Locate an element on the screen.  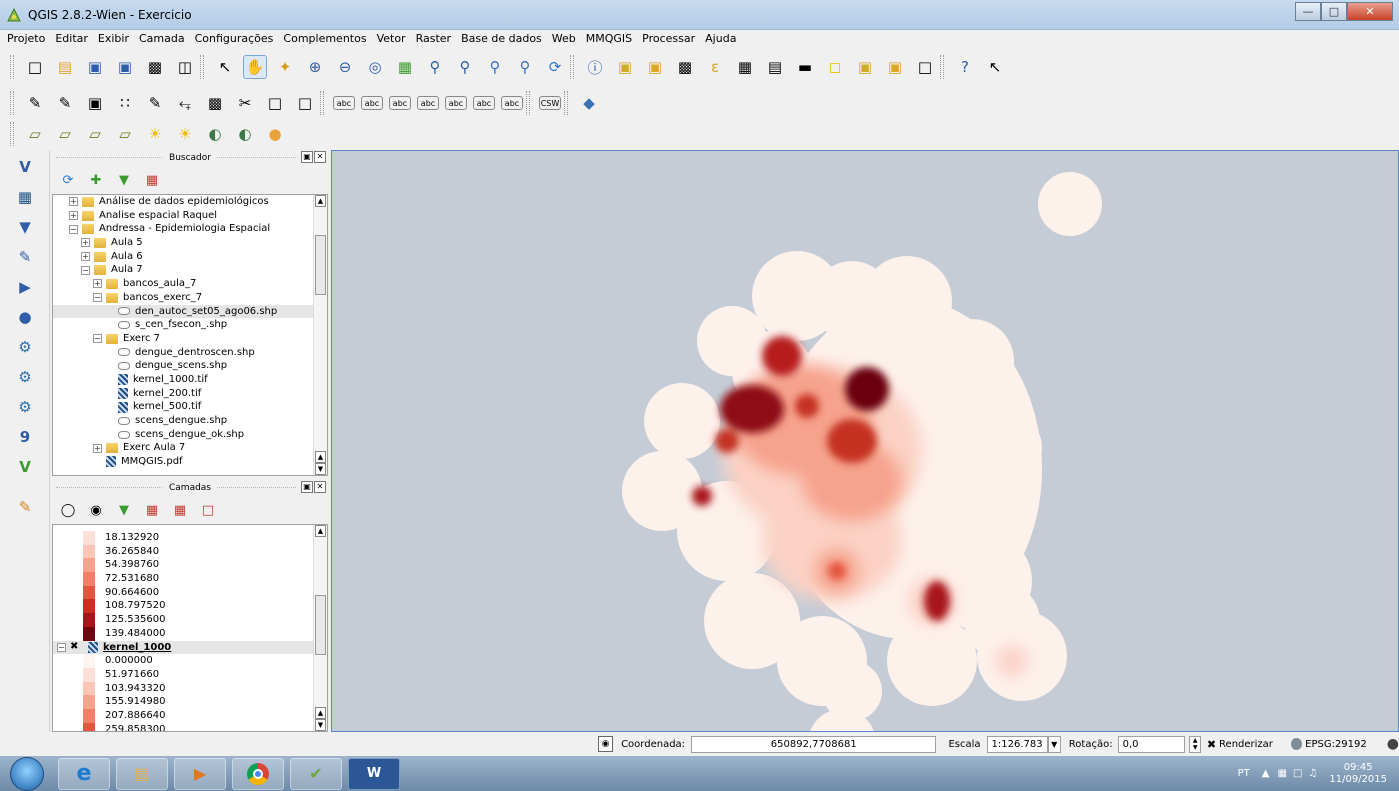
expand-all-icon: ▦ is located at coordinates (152, 510).